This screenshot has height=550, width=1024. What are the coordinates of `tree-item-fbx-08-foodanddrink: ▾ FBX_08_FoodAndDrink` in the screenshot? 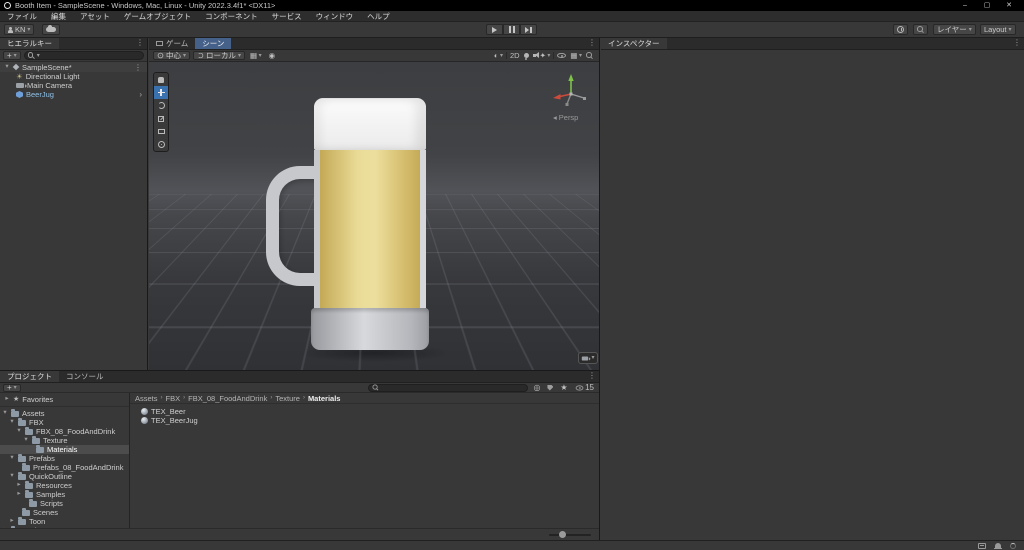 It's located at (64, 431).